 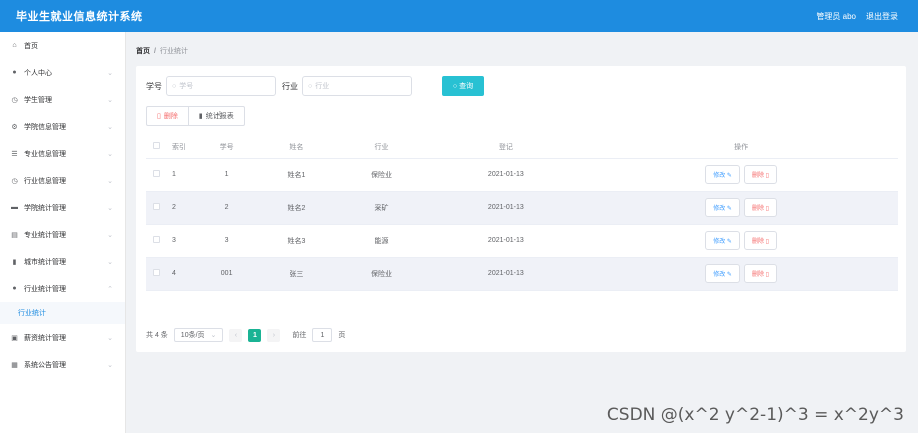 I want to click on sidebar-item-college-info: ⚙ 学院信息管理 ⌄, so click(x=62, y=126).